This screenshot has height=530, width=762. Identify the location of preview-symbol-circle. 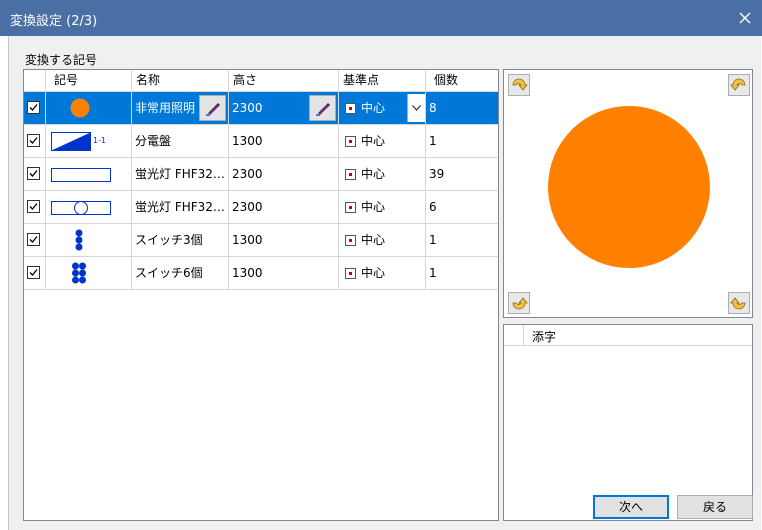
(629, 187).